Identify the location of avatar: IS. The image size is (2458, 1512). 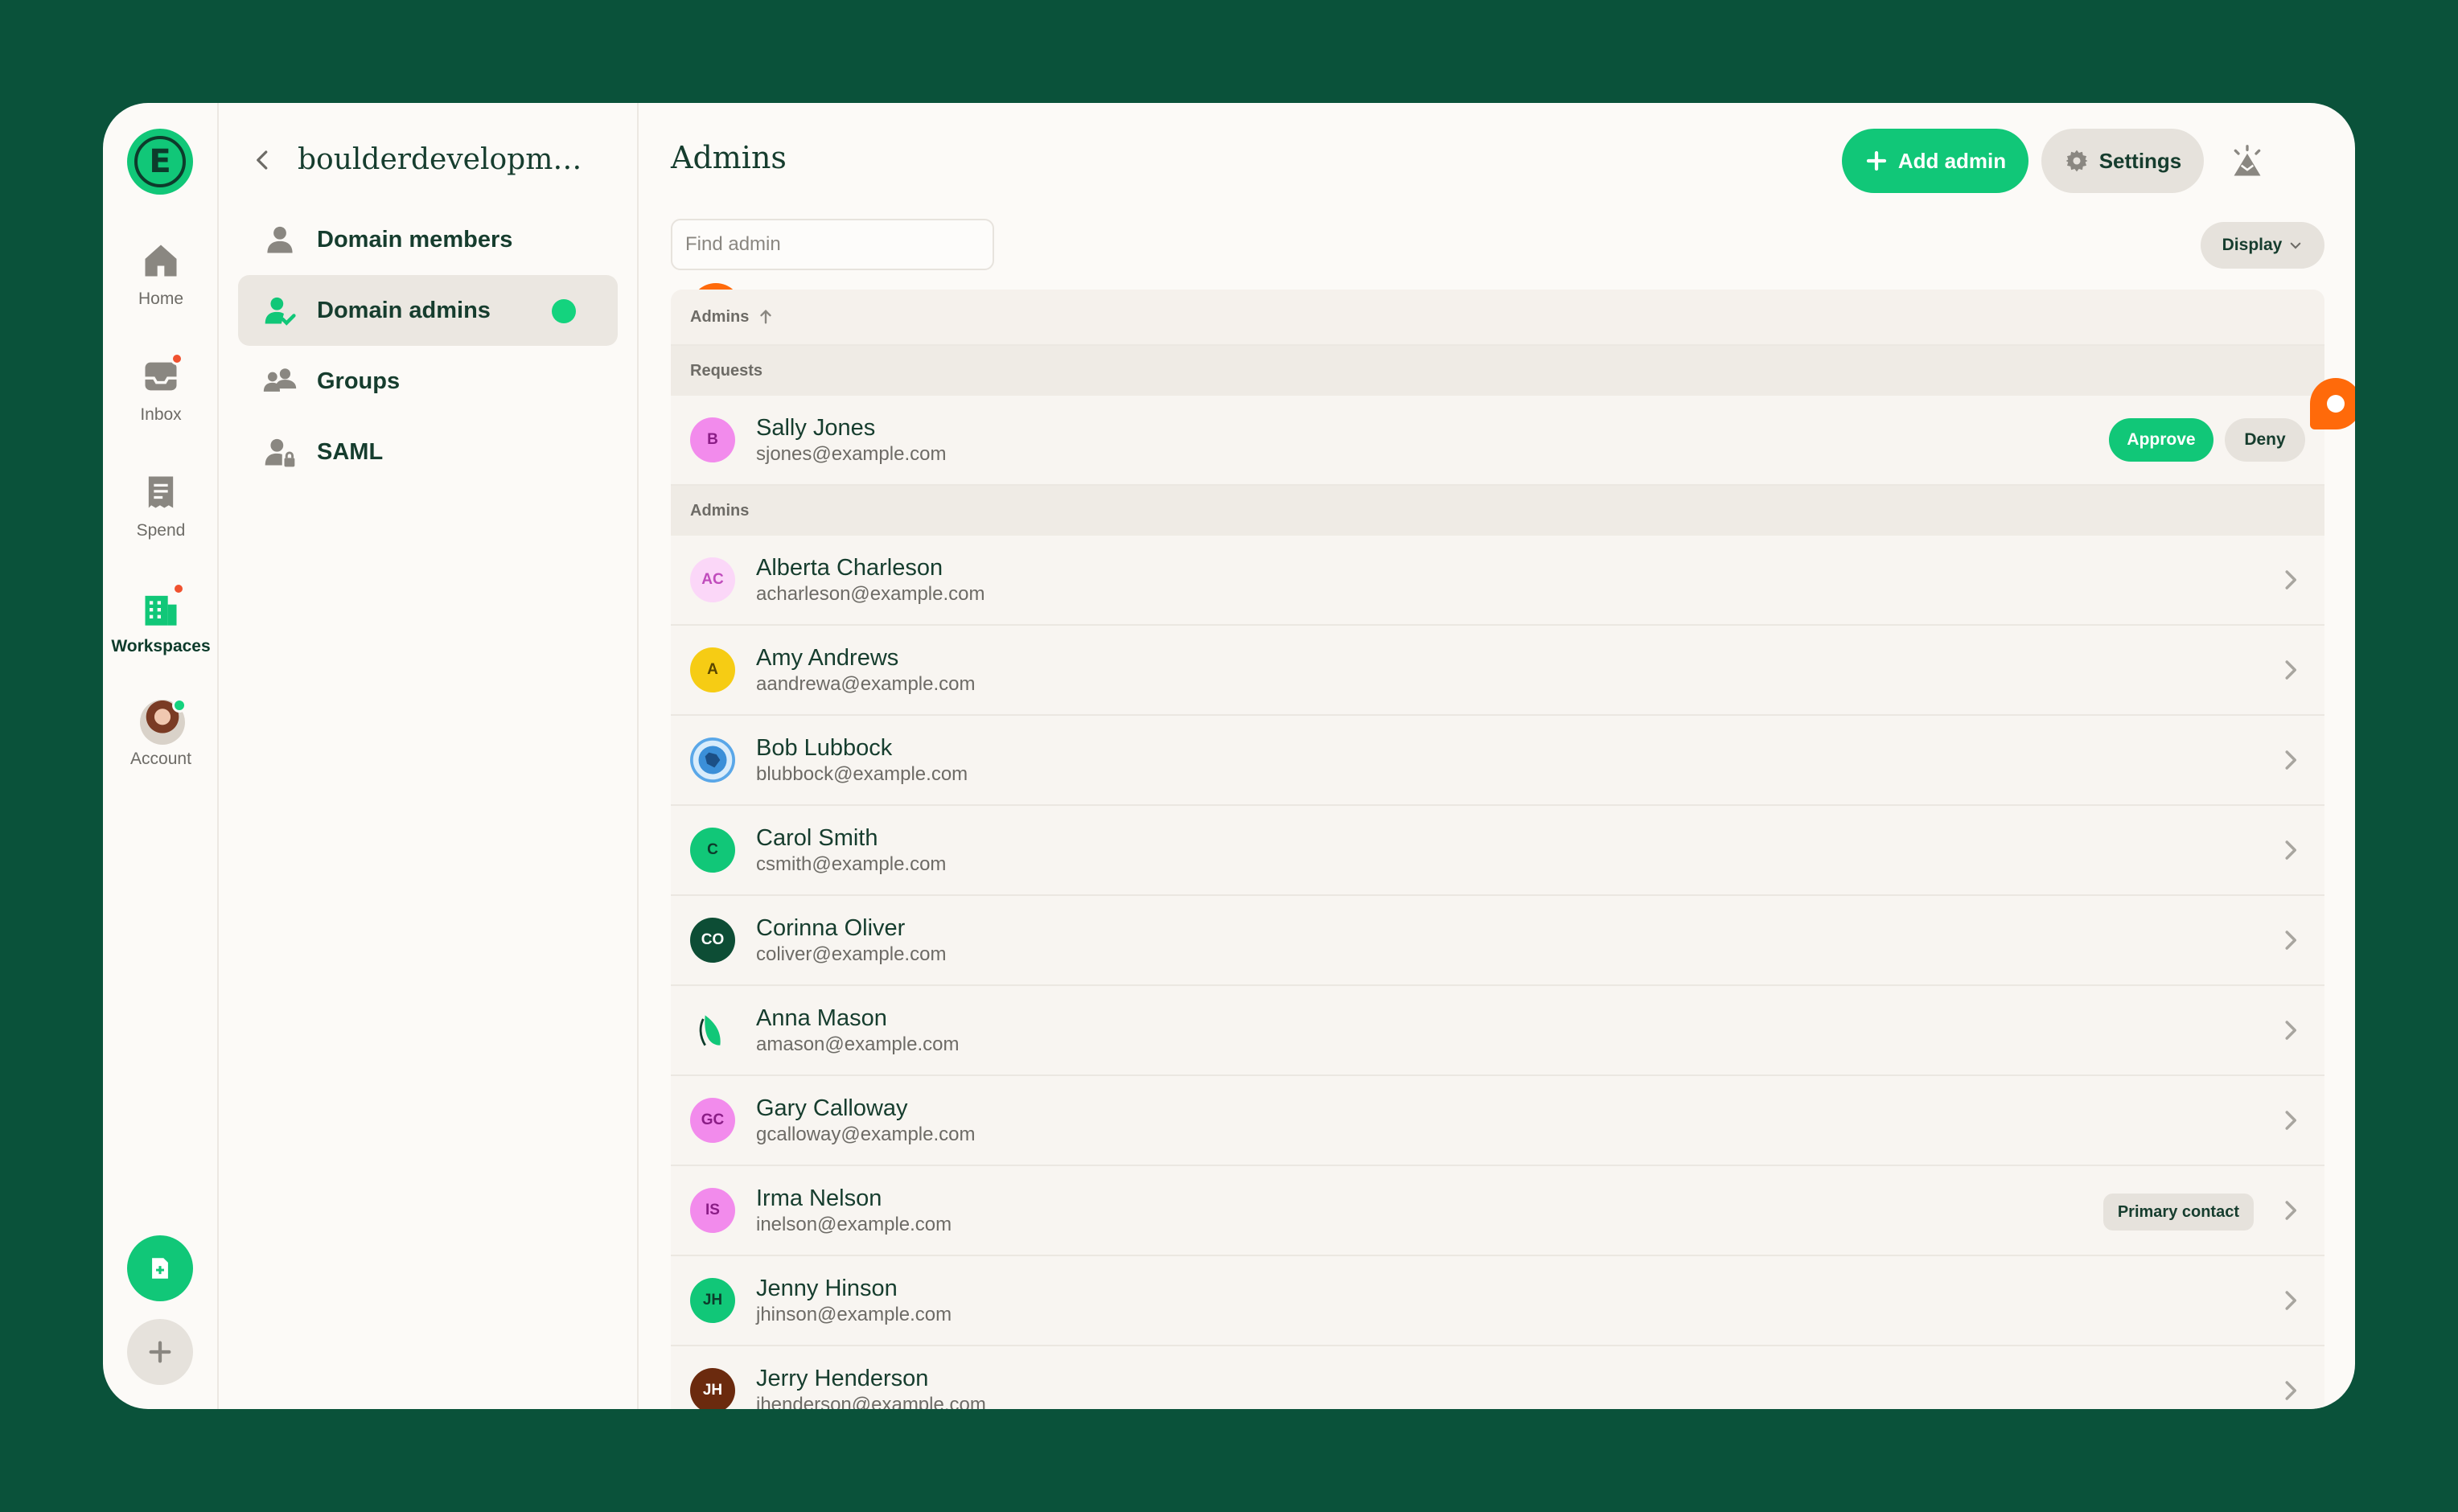
(712, 1211).